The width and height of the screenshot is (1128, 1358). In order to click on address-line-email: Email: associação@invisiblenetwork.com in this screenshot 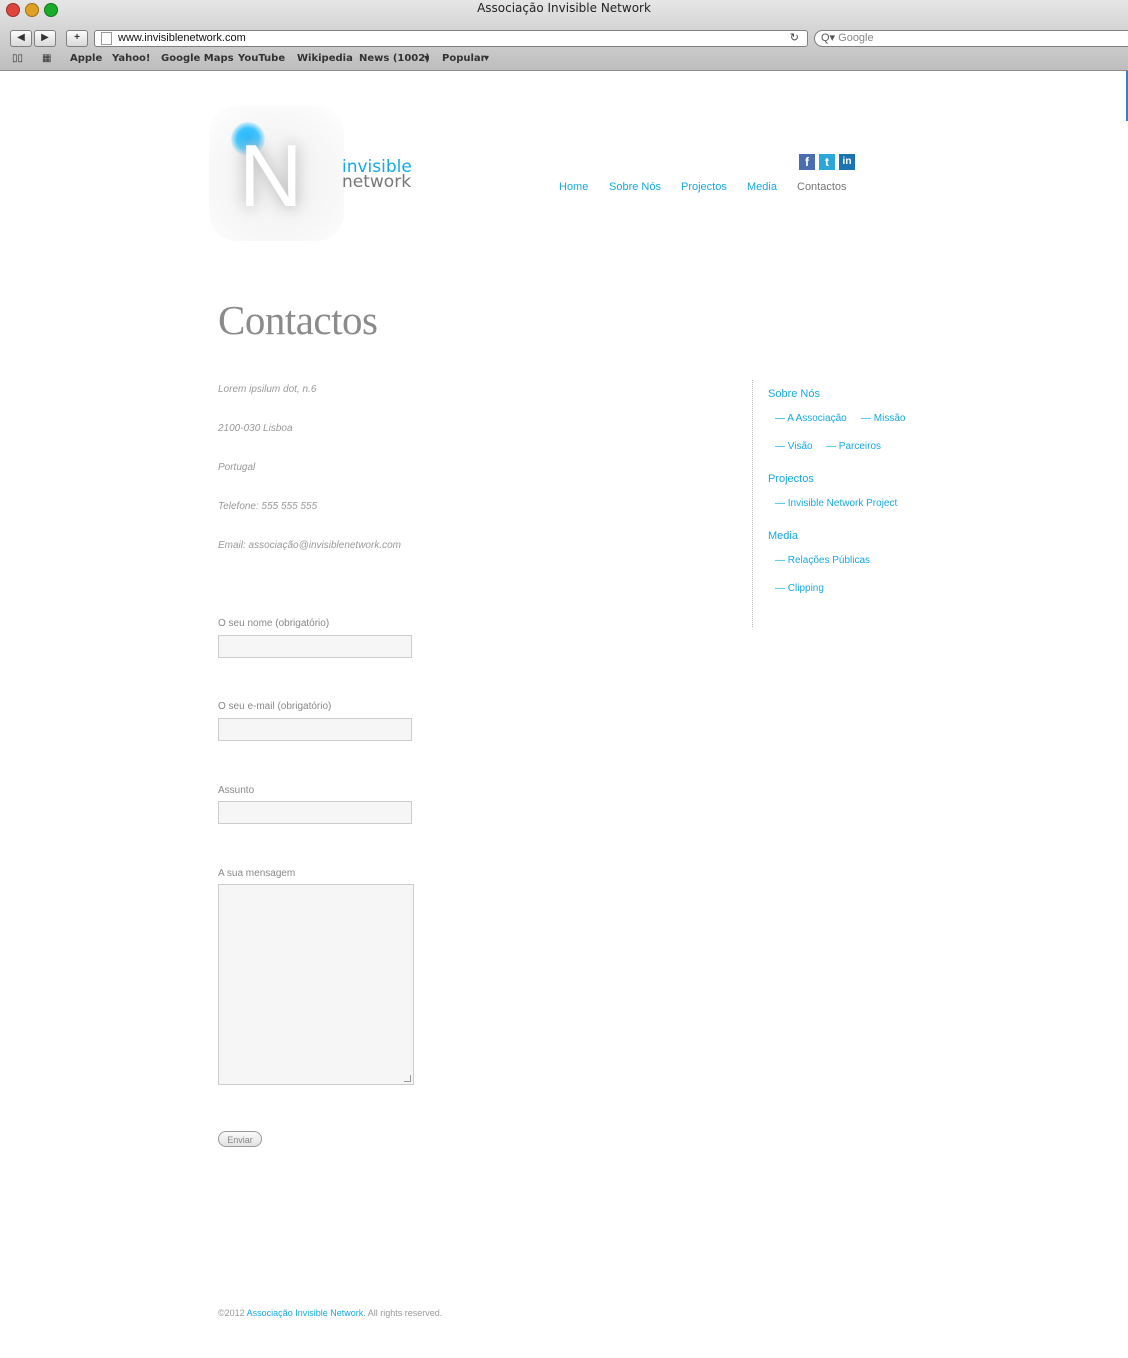, I will do `click(309, 545)`.